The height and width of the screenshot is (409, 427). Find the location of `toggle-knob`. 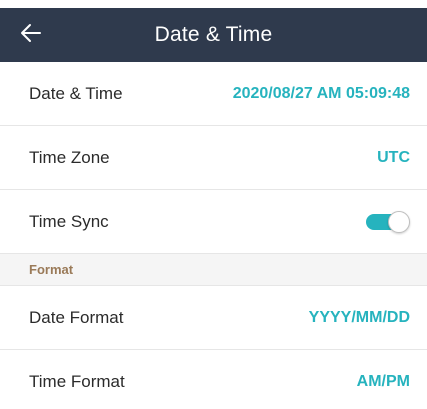

toggle-knob is located at coordinates (399, 221).